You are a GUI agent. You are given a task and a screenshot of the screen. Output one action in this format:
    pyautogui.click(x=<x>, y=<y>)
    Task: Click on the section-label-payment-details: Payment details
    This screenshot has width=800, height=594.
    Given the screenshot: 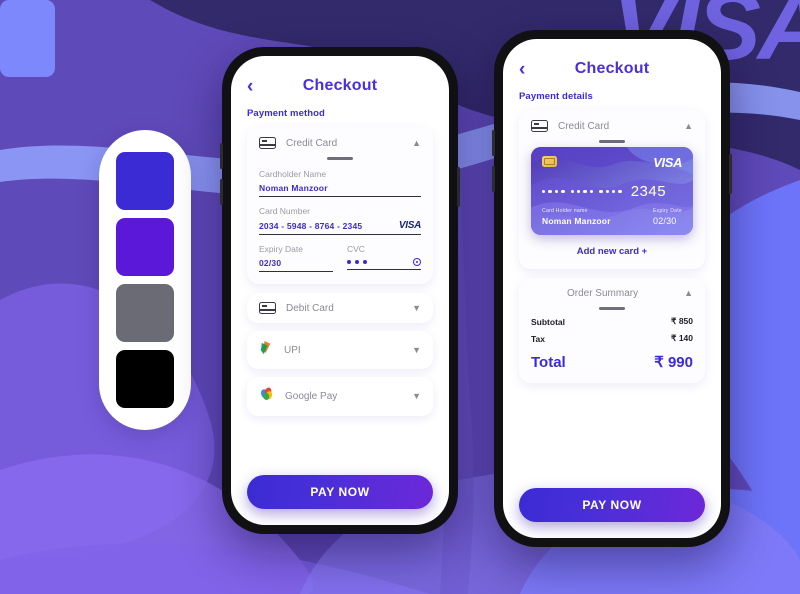 What is the action you would take?
    pyautogui.click(x=556, y=96)
    